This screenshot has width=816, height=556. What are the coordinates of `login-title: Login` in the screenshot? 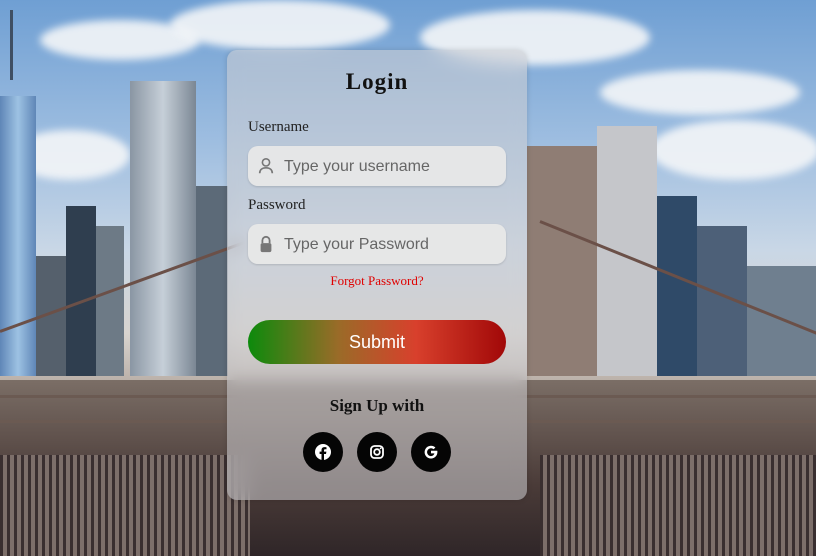 It's located at (377, 81).